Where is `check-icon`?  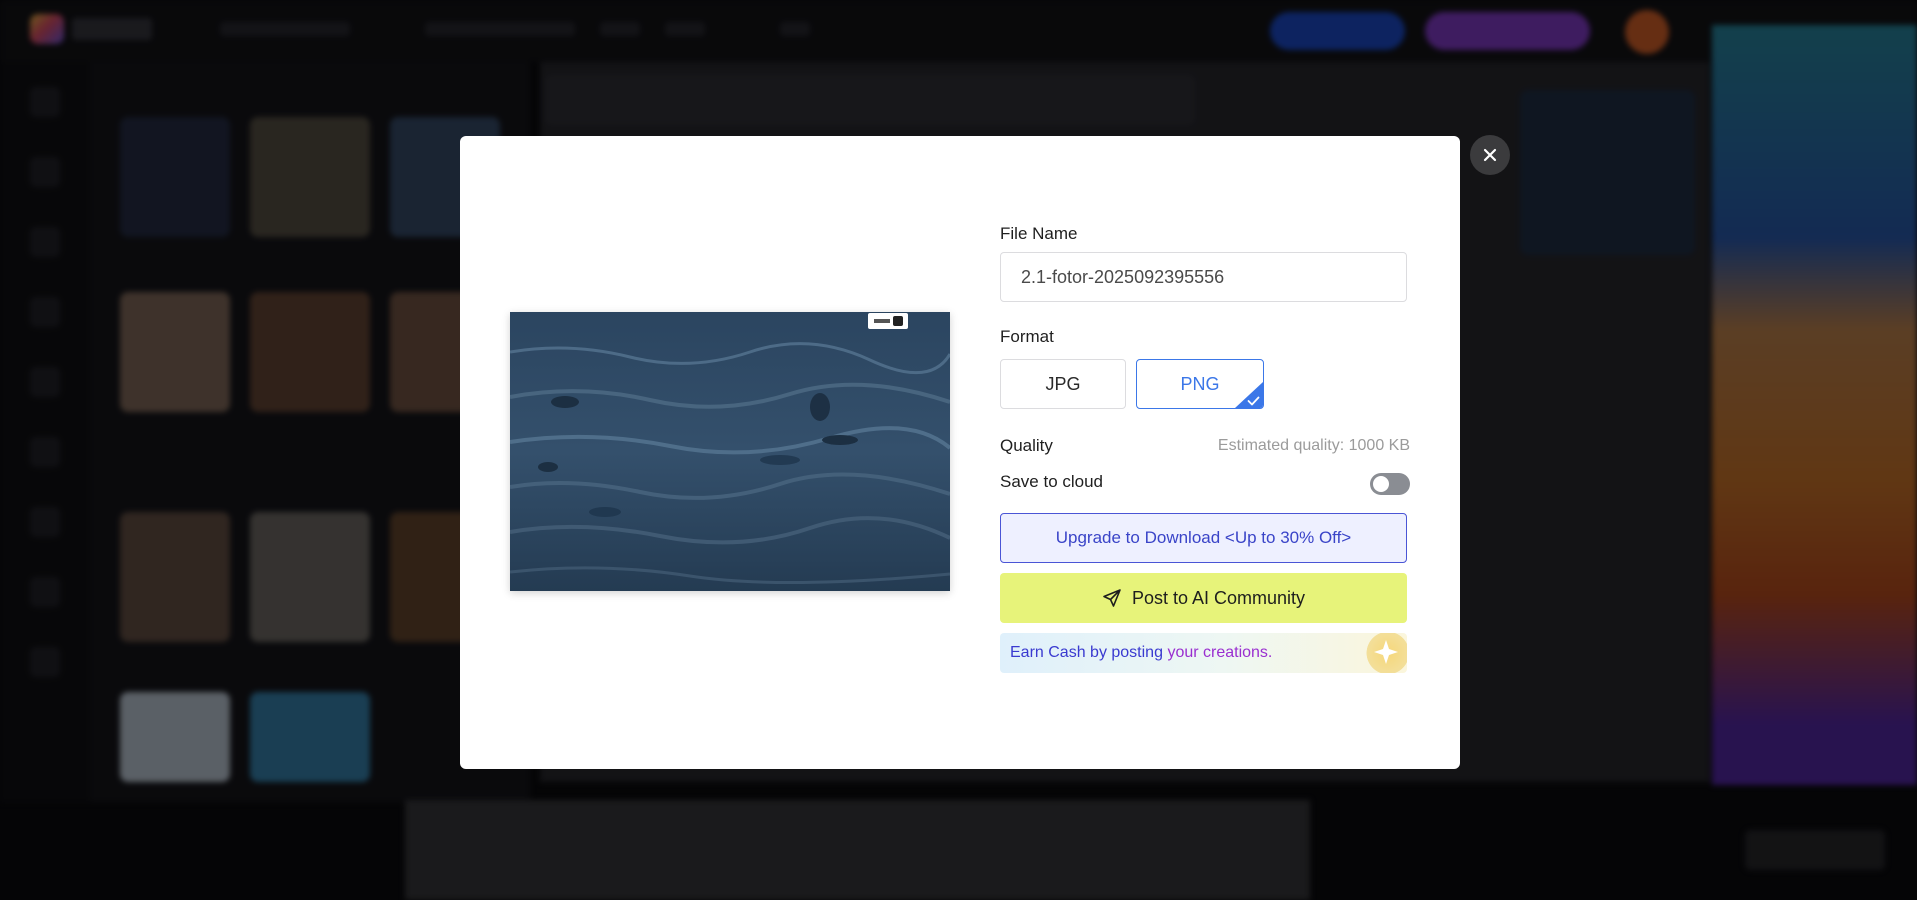
check-icon is located at coordinates (1253, 401).